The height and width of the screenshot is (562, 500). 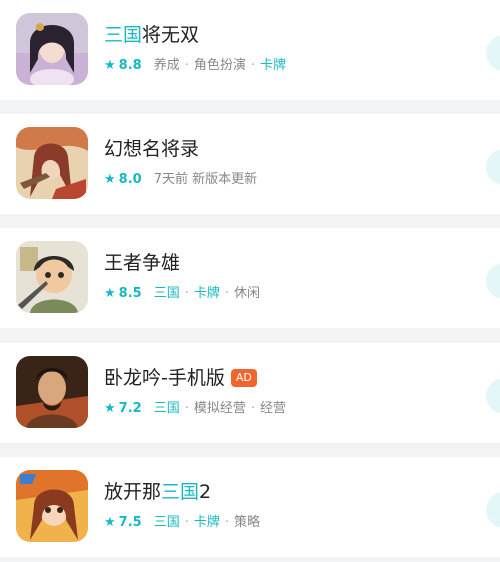 I want to click on game-tag: 养成, so click(x=166, y=65).